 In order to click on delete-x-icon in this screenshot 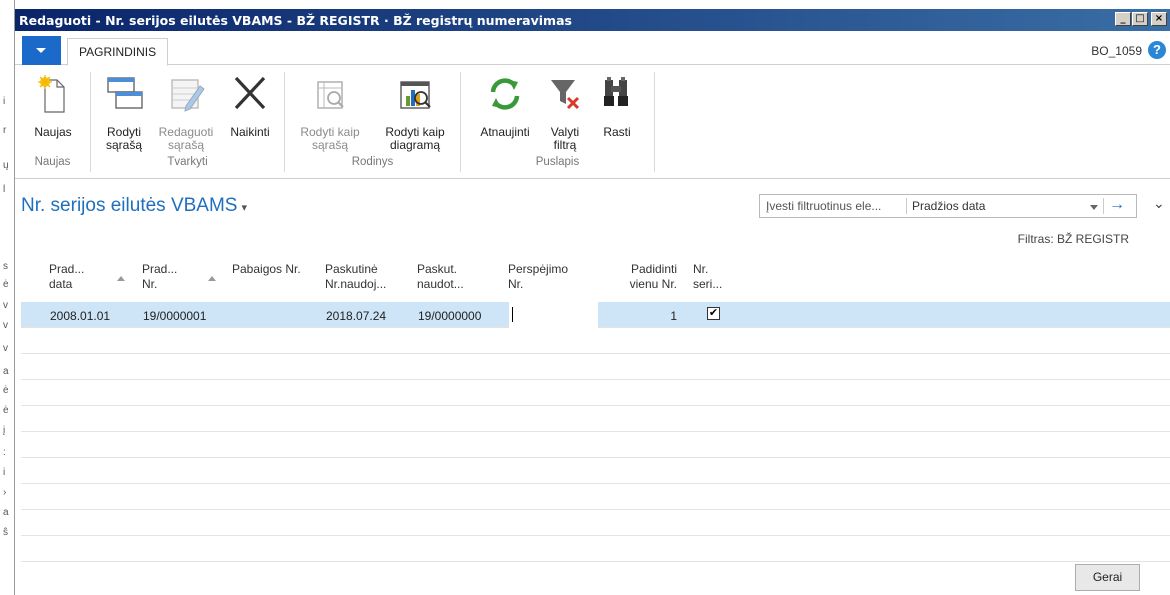, I will do `click(250, 93)`.